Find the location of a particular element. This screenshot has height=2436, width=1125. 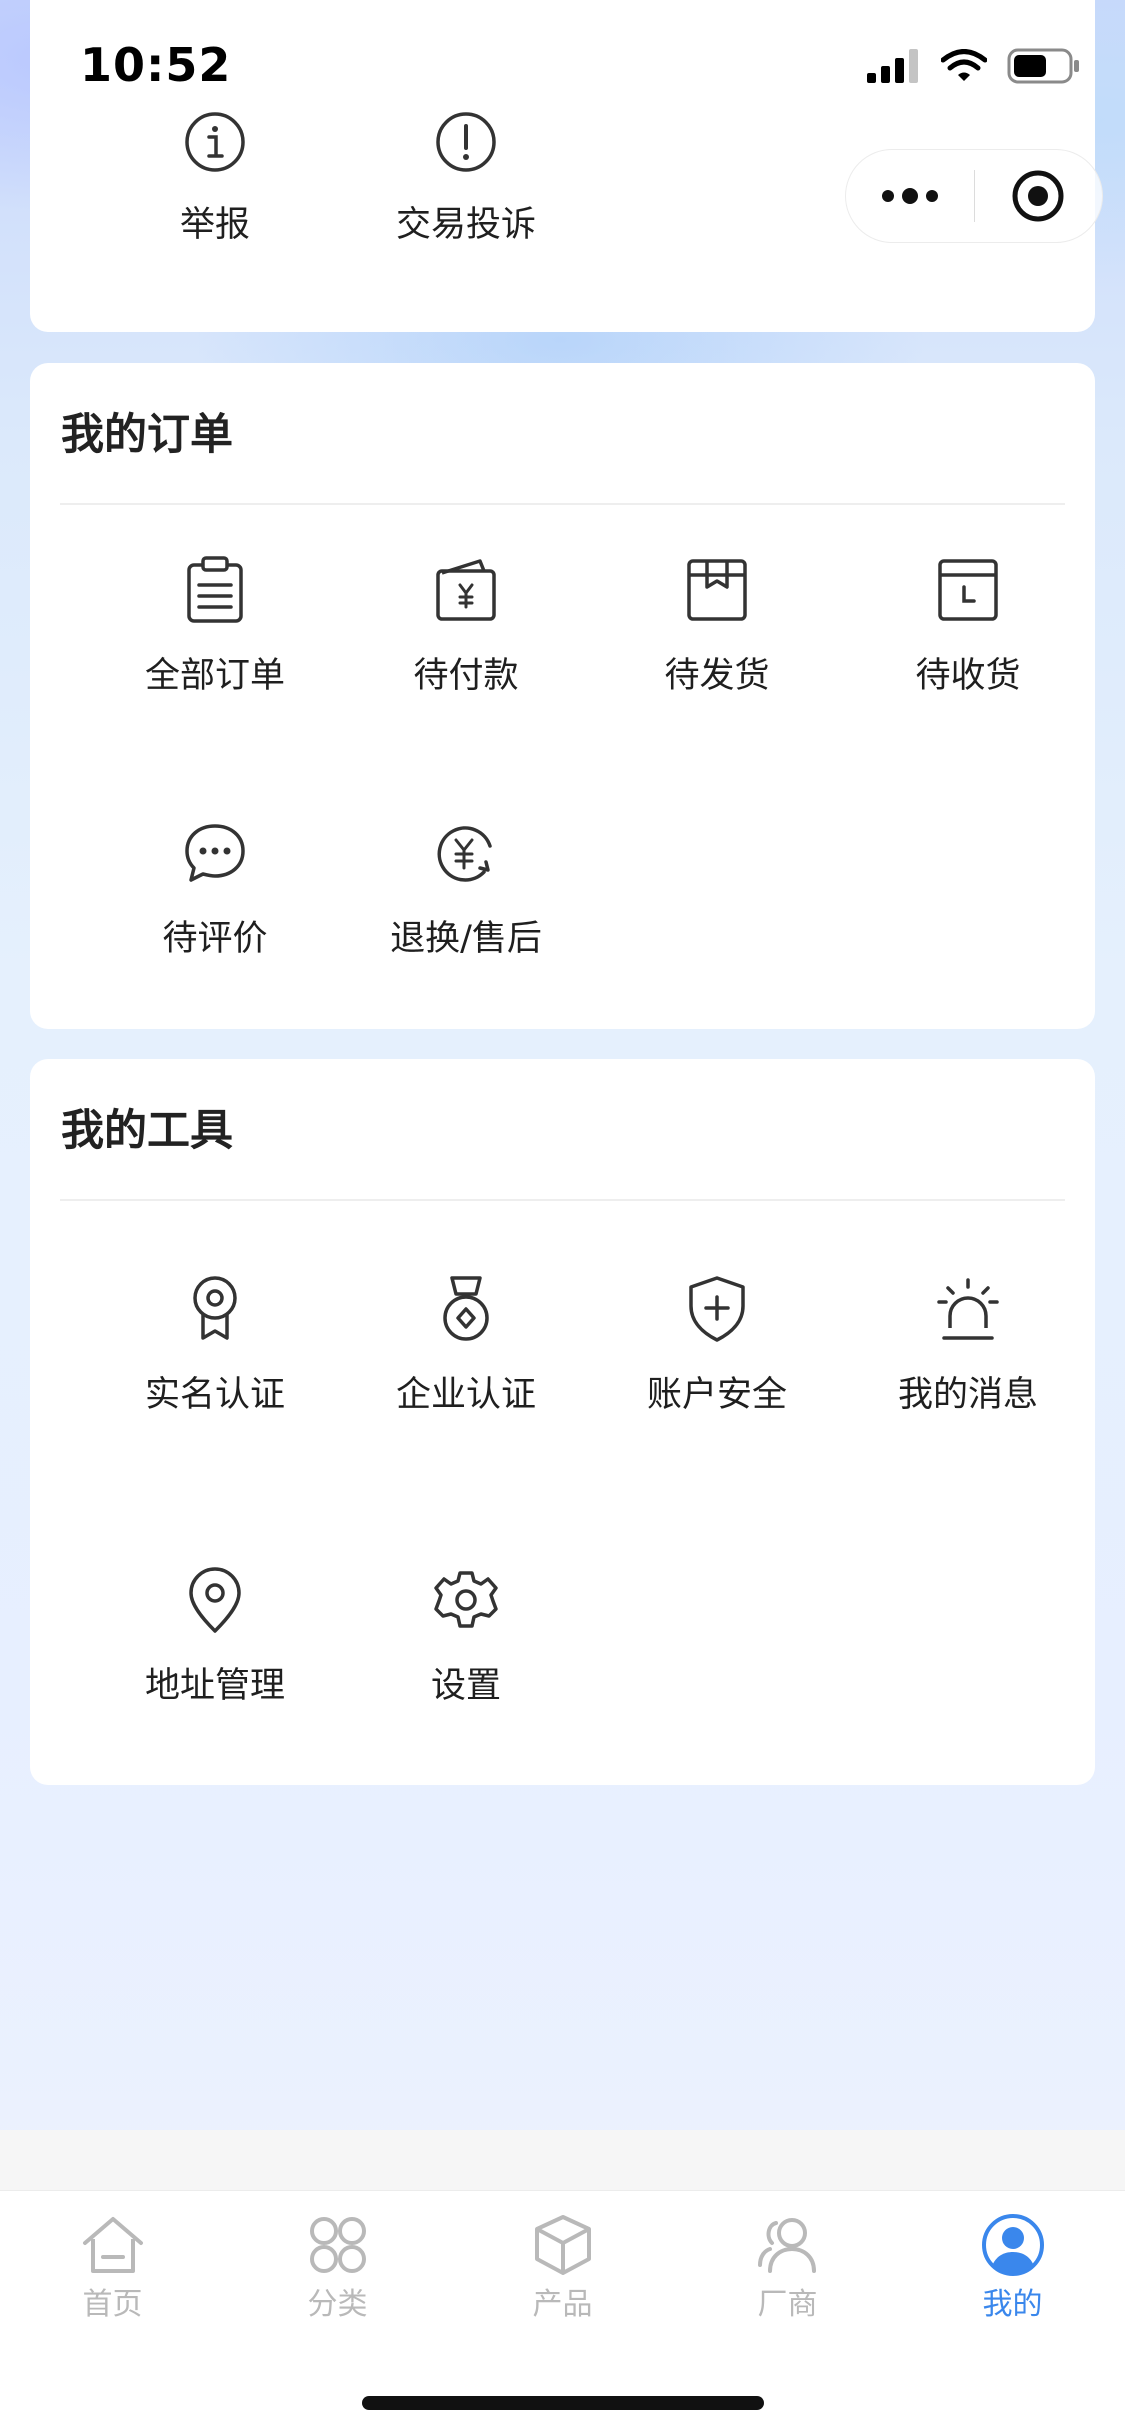

status-bar: 10:52 is located at coordinates (562, 66).